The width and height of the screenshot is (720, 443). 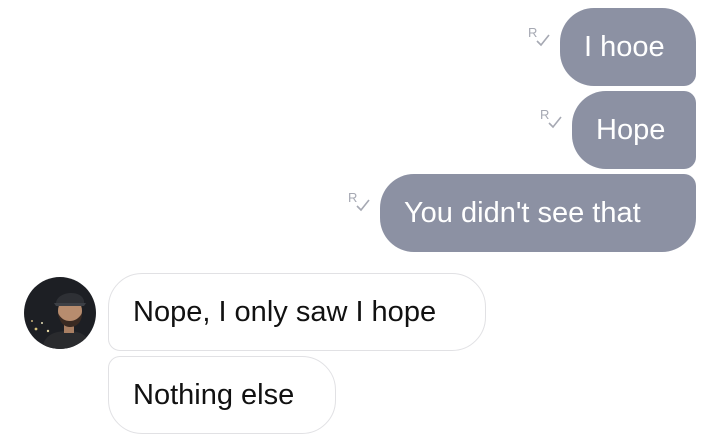 I want to click on outgoing-message: Hope, so click(x=634, y=130).